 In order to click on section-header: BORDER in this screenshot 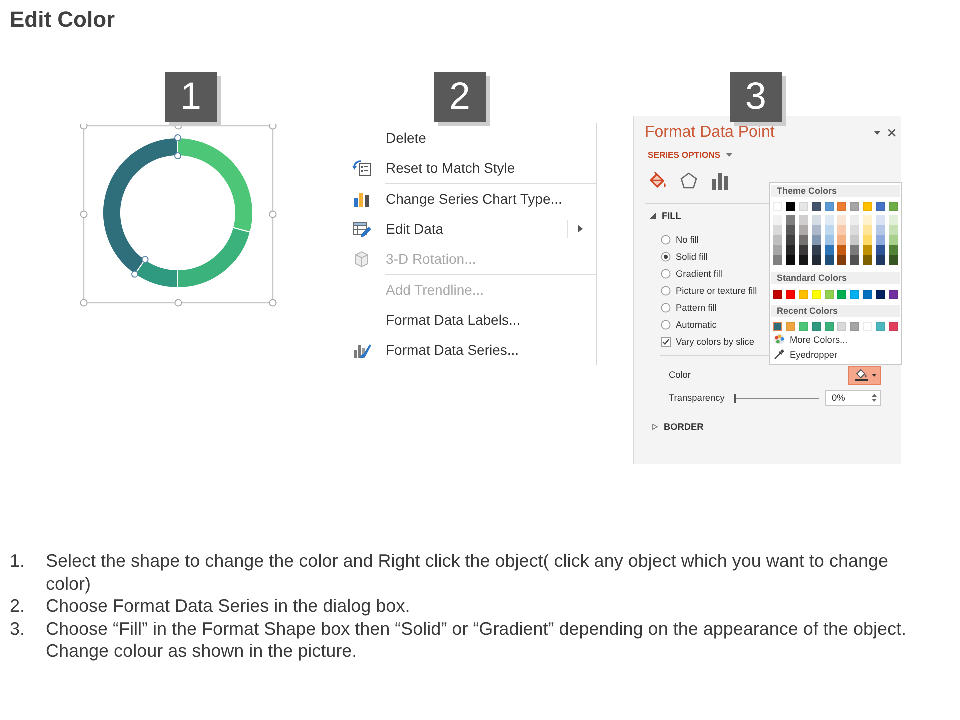, I will do `click(678, 427)`.